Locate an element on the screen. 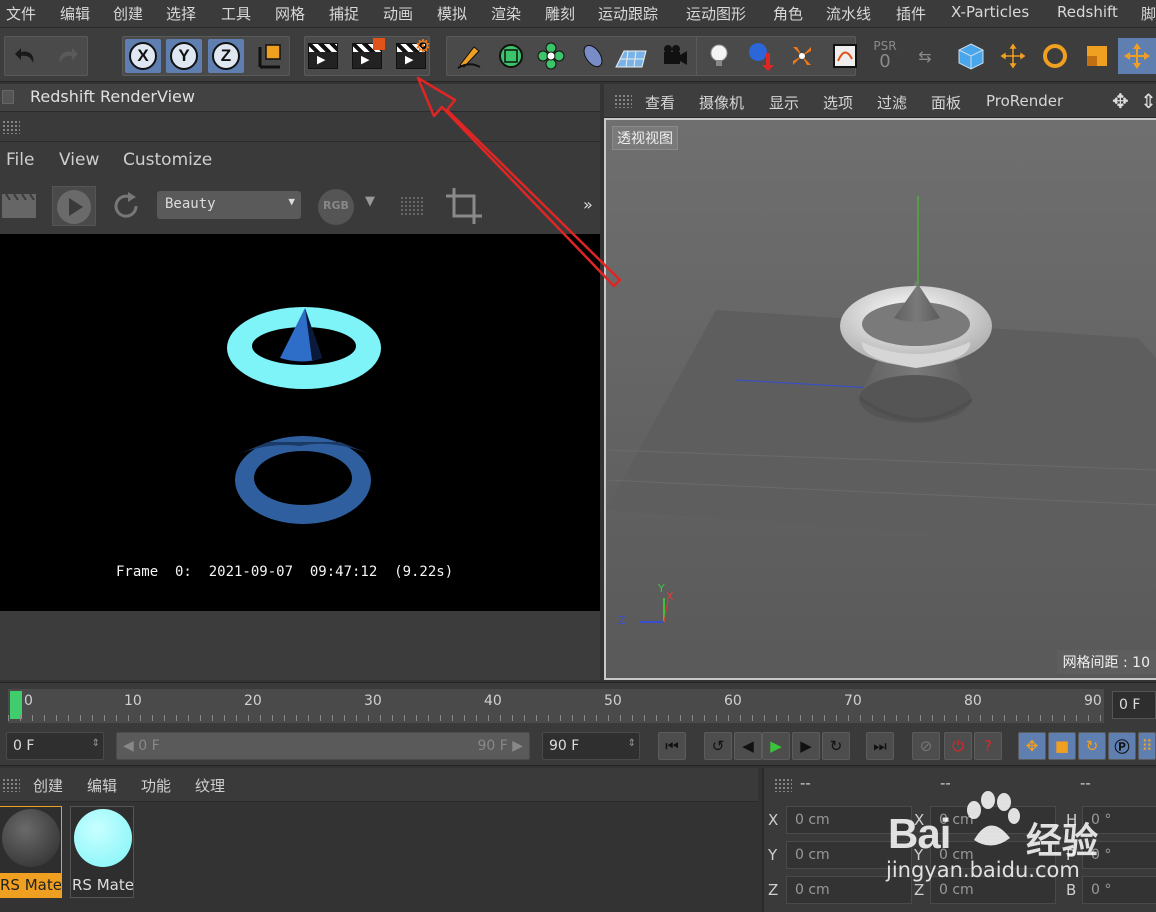 The image size is (1156, 912). mat-menu-create: 创建 is located at coordinates (48, 785).